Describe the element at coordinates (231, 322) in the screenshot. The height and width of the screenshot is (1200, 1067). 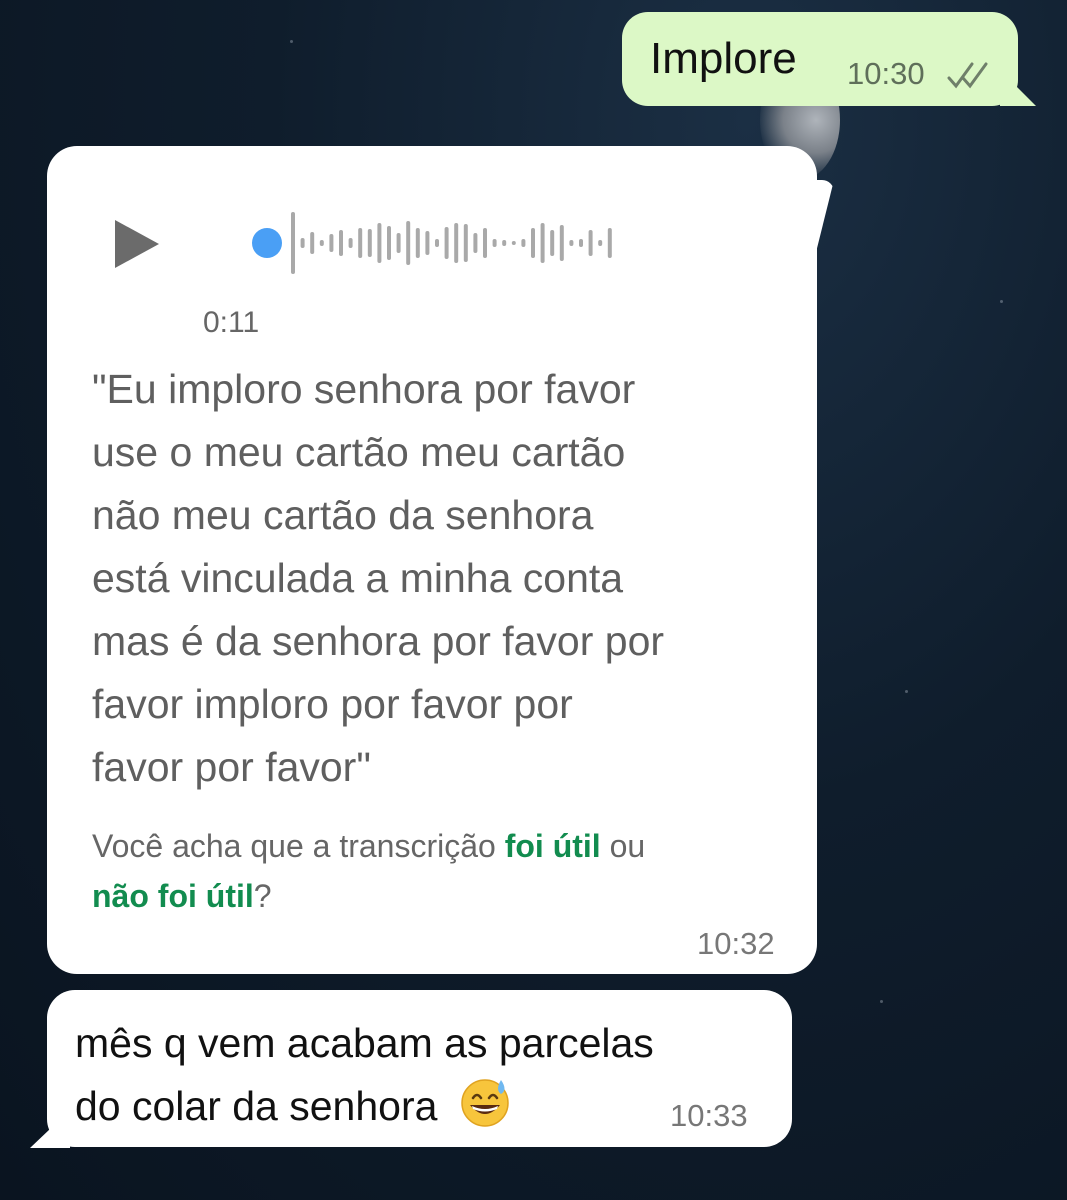
I see `voice-duration: 0:11` at that location.